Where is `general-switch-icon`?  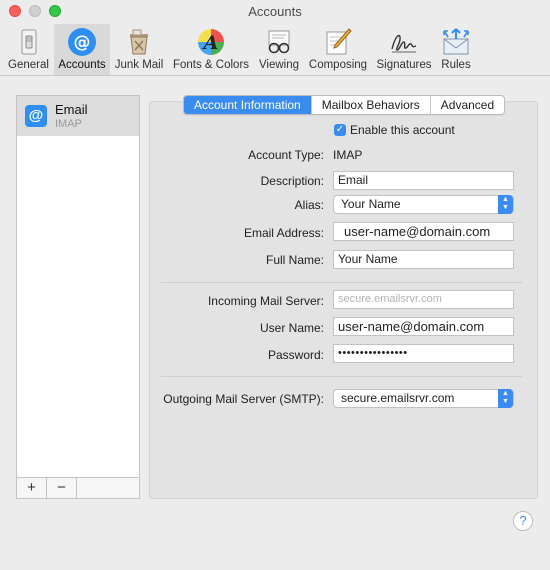 general-switch-icon is located at coordinates (29, 42).